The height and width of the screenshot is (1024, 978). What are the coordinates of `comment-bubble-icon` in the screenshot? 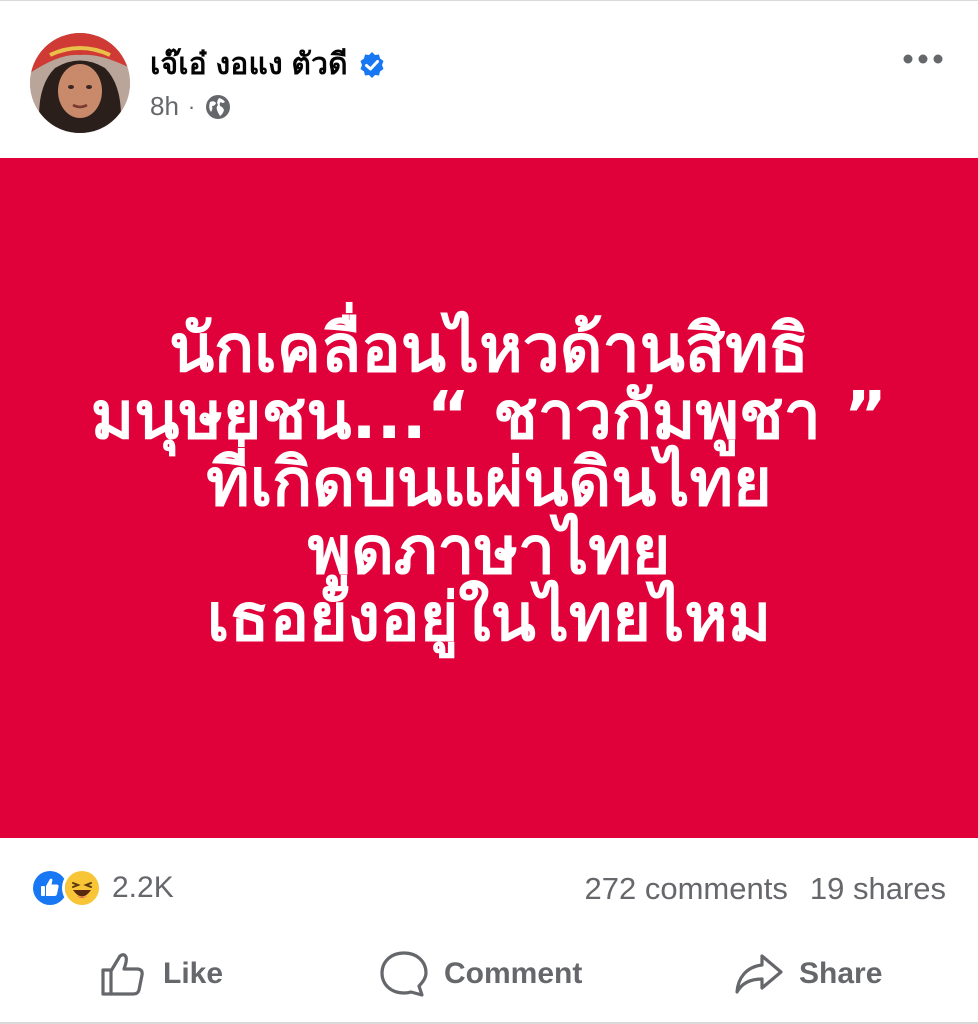 It's located at (404, 974).